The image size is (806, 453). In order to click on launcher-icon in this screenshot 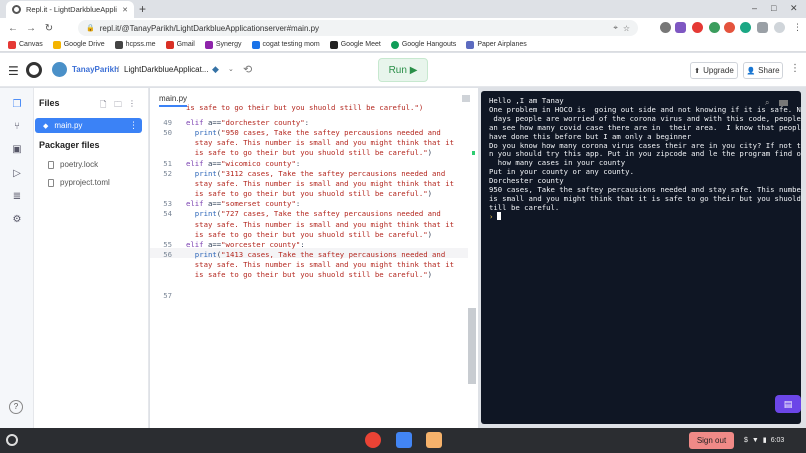, I will do `click(12, 440)`.